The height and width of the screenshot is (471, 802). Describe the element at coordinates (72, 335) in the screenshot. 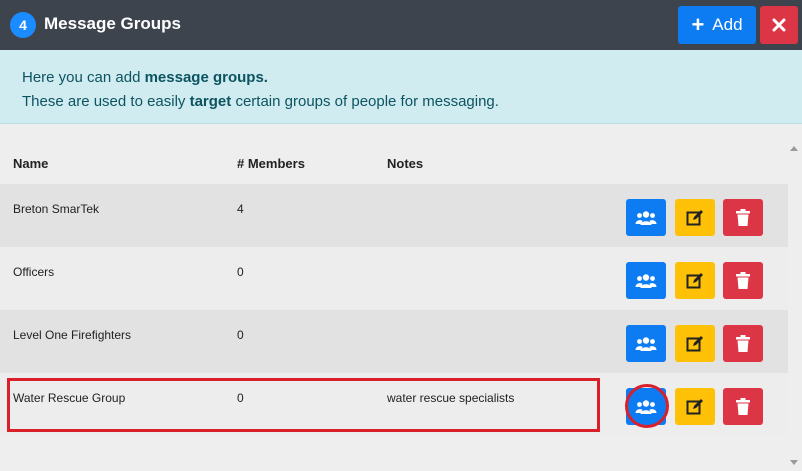

I see `row-name: Level One Firefighters` at that location.